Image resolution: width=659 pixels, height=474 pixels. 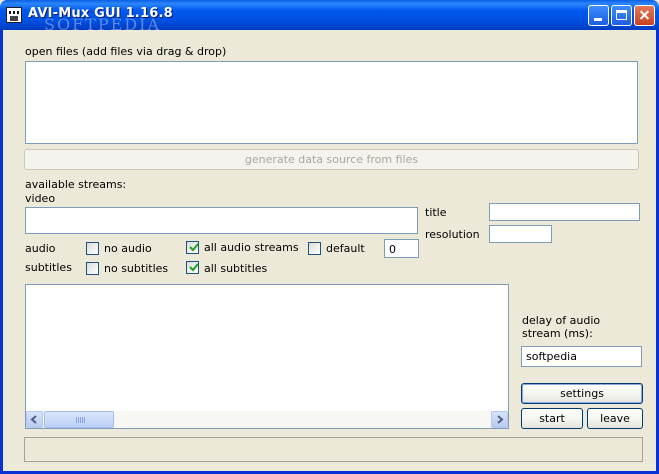 What do you see at coordinates (48, 267) in the screenshot?
I see `subtitles-label: subtitles` at bounding box center [48, 267].